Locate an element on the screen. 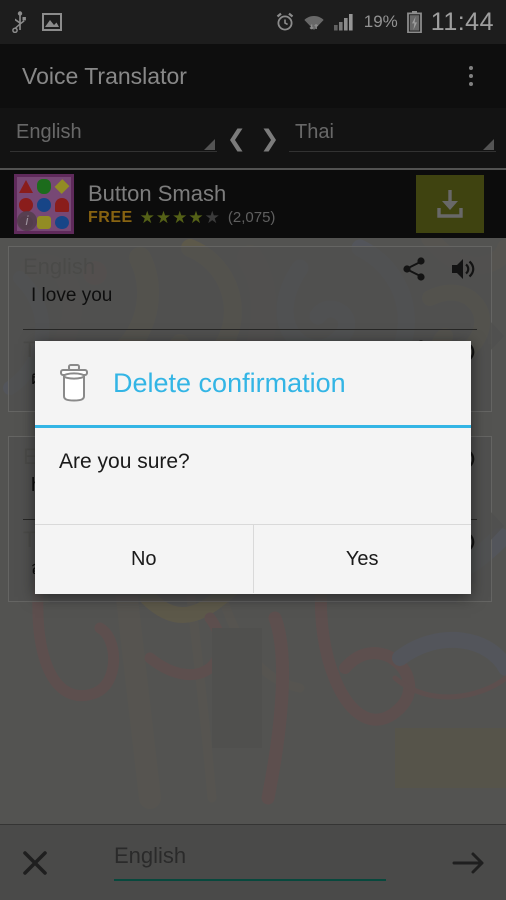 This screenshot has width=506, height=900. no-button: No is located at coordinates (144, 559).